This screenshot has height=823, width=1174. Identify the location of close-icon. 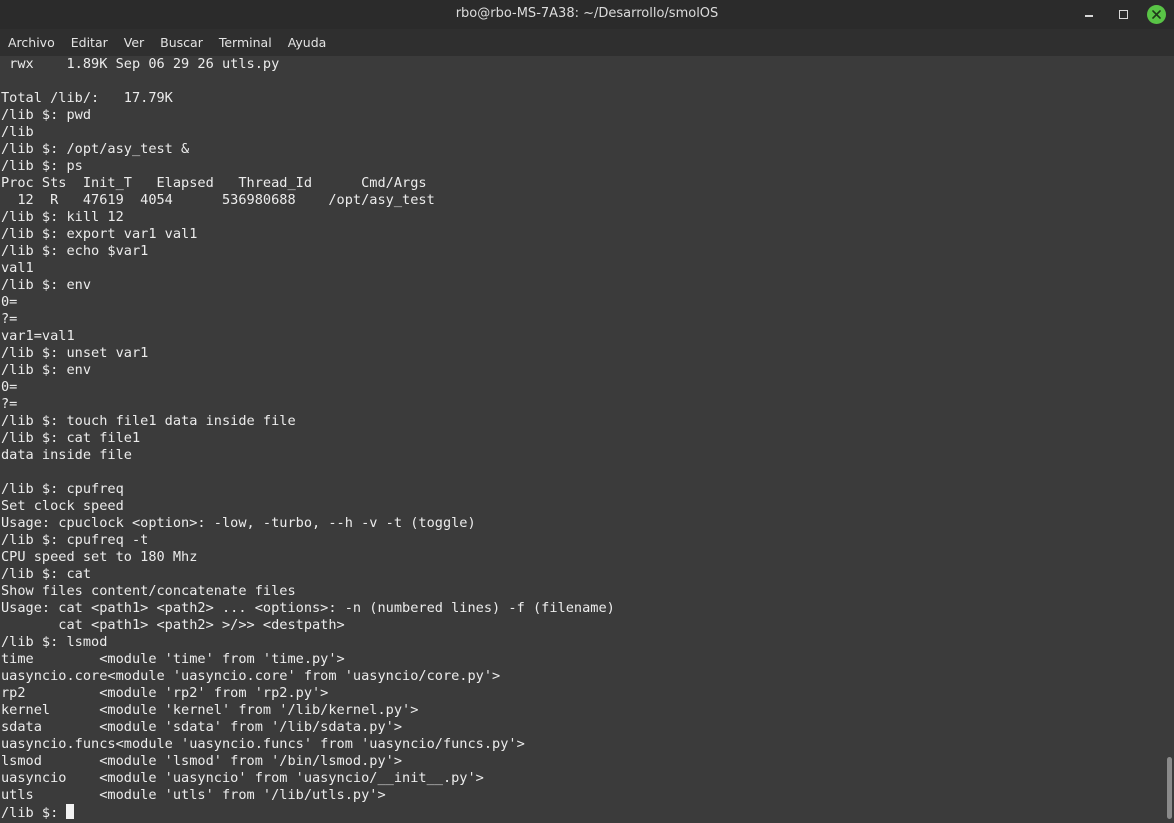
(1156, 14).